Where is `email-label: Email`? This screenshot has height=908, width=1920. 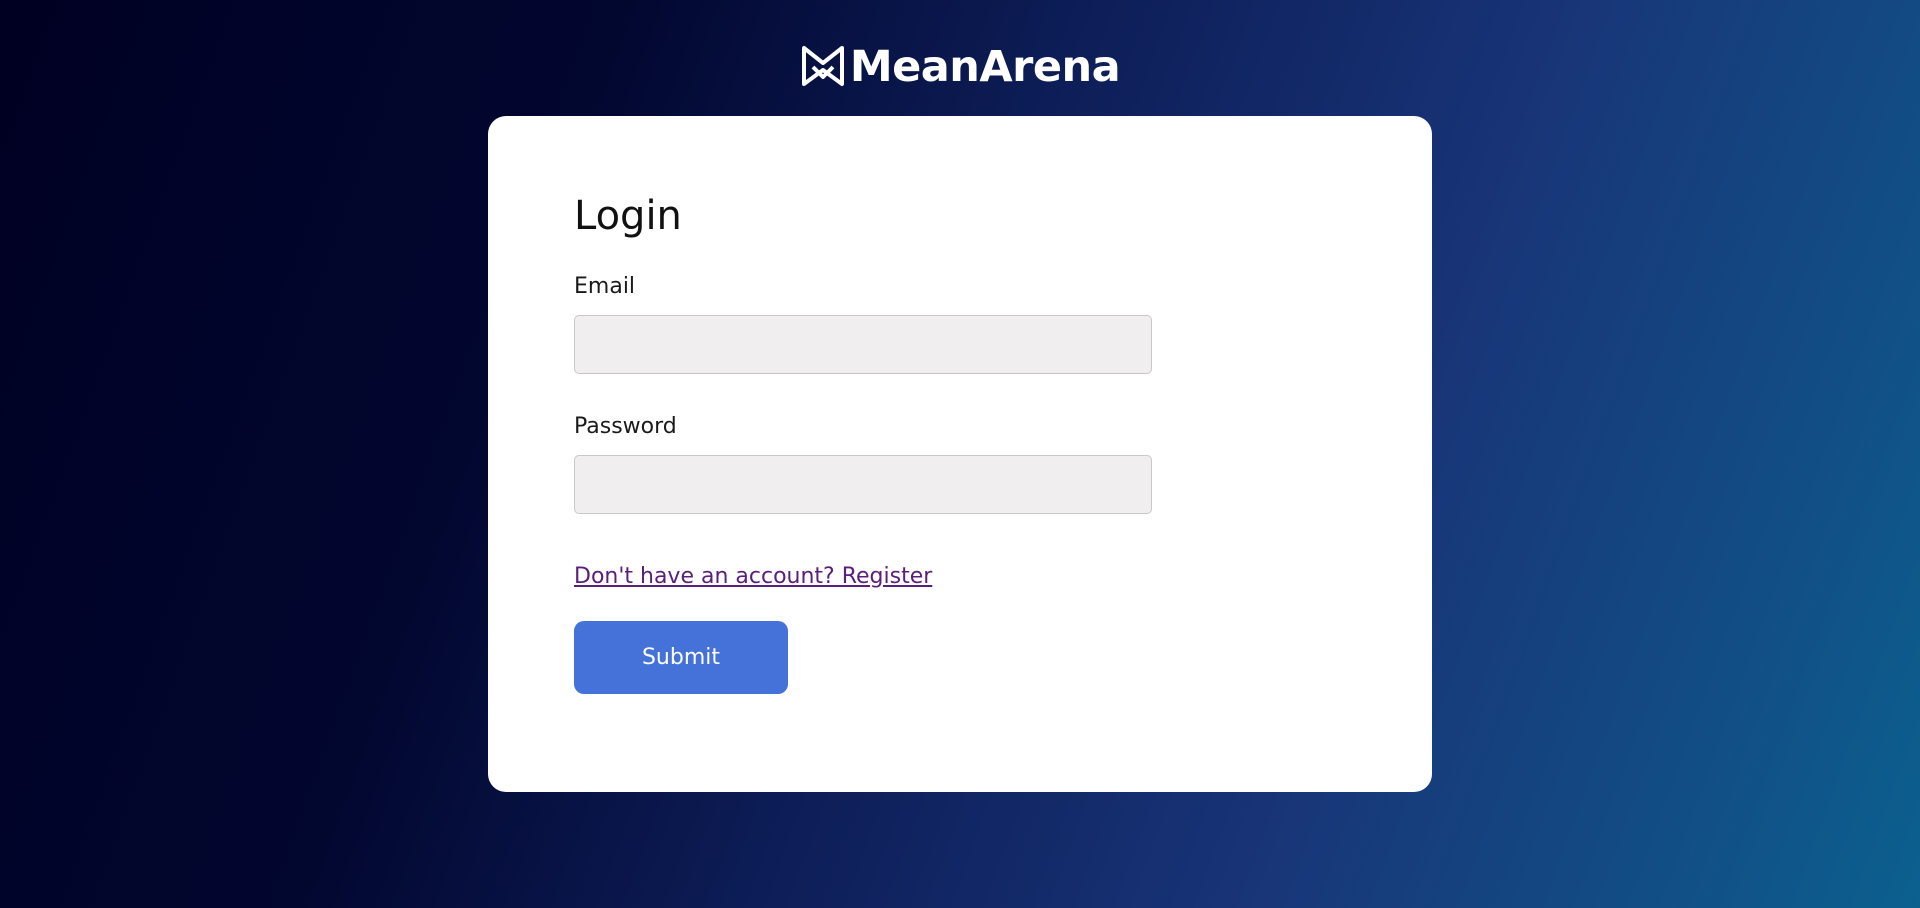
email-label: Email is located at coordinates (605, 286).